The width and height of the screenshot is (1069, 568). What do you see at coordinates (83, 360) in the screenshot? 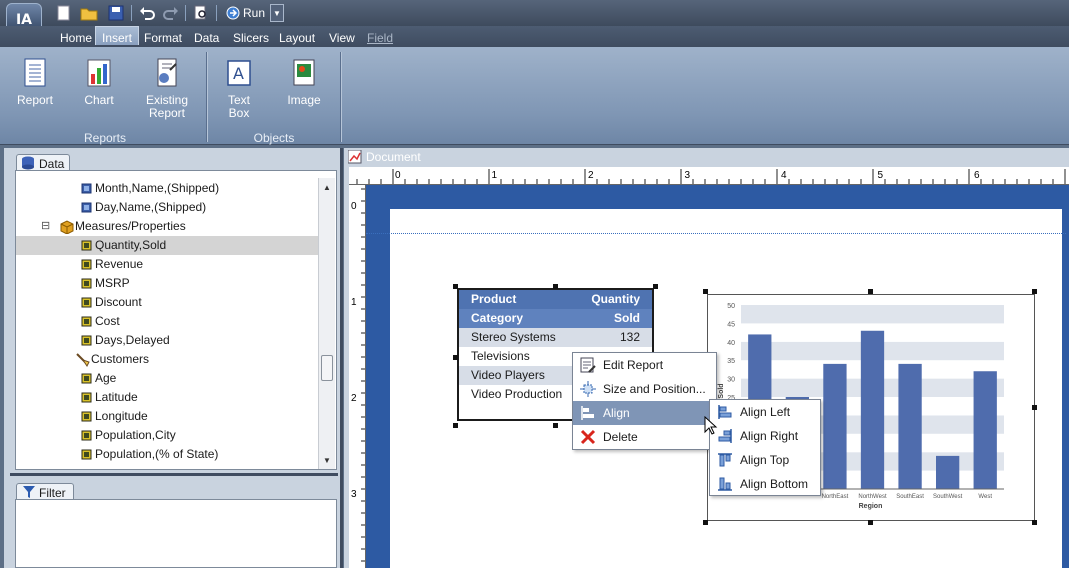
I see `customers-icon` at bounding box center [83, 360].